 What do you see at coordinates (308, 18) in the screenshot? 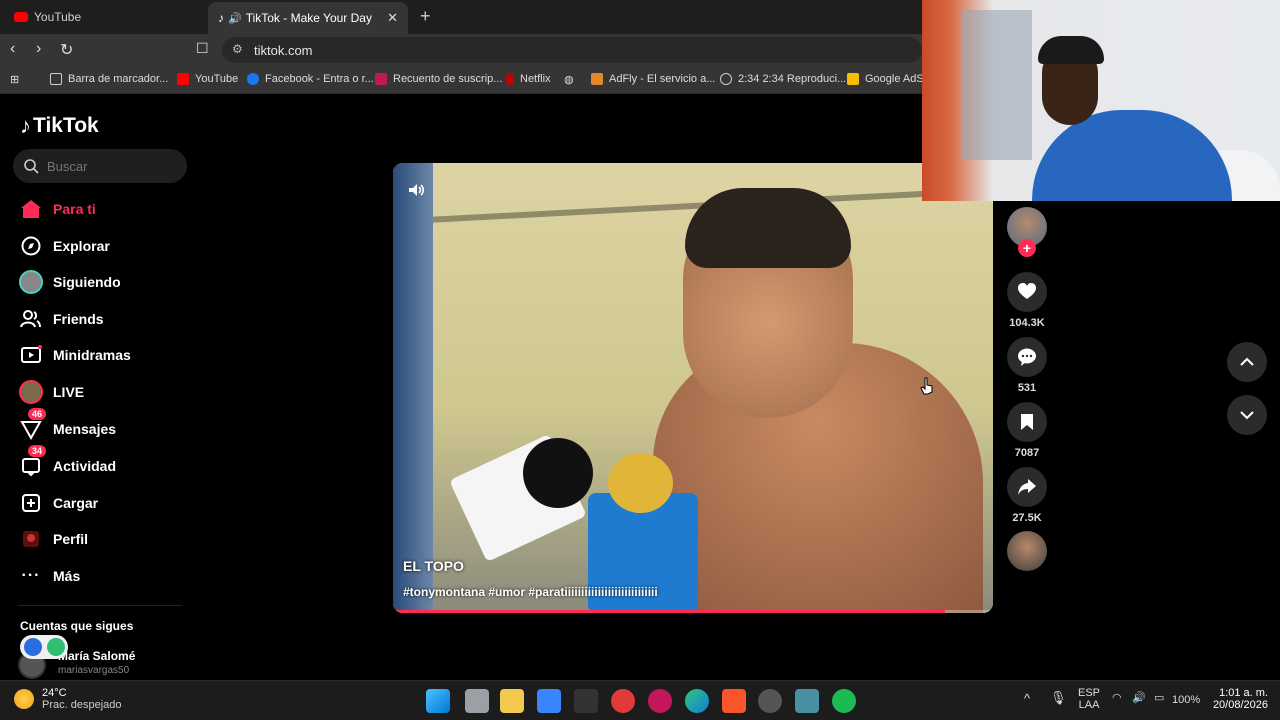
I see `tab-tiktok: ♪ 🔊 TikTok - Make Your Day ✕` at bounding box center [308, 18].